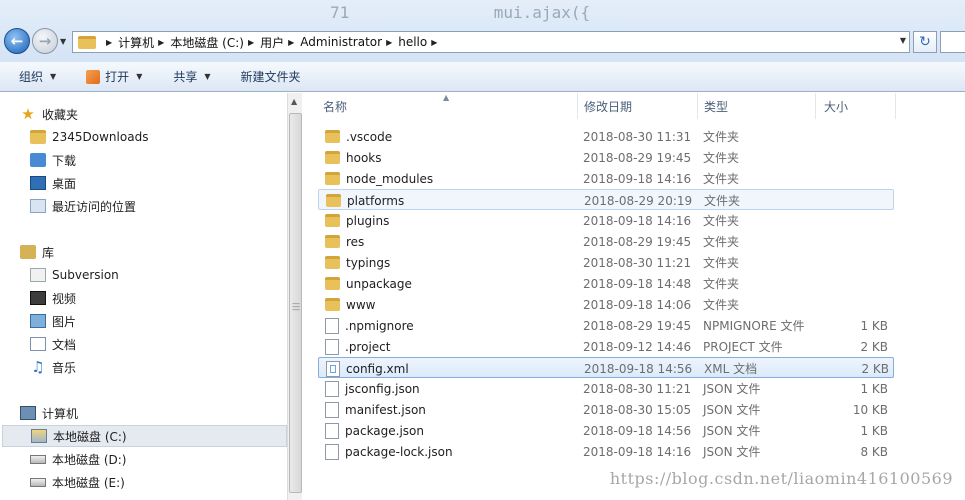  What do you see at coordinates (89, 137) in the screenshot?
I see `nav-item-2345downloads: 2345Downloads` at bounding box center [89, 137].